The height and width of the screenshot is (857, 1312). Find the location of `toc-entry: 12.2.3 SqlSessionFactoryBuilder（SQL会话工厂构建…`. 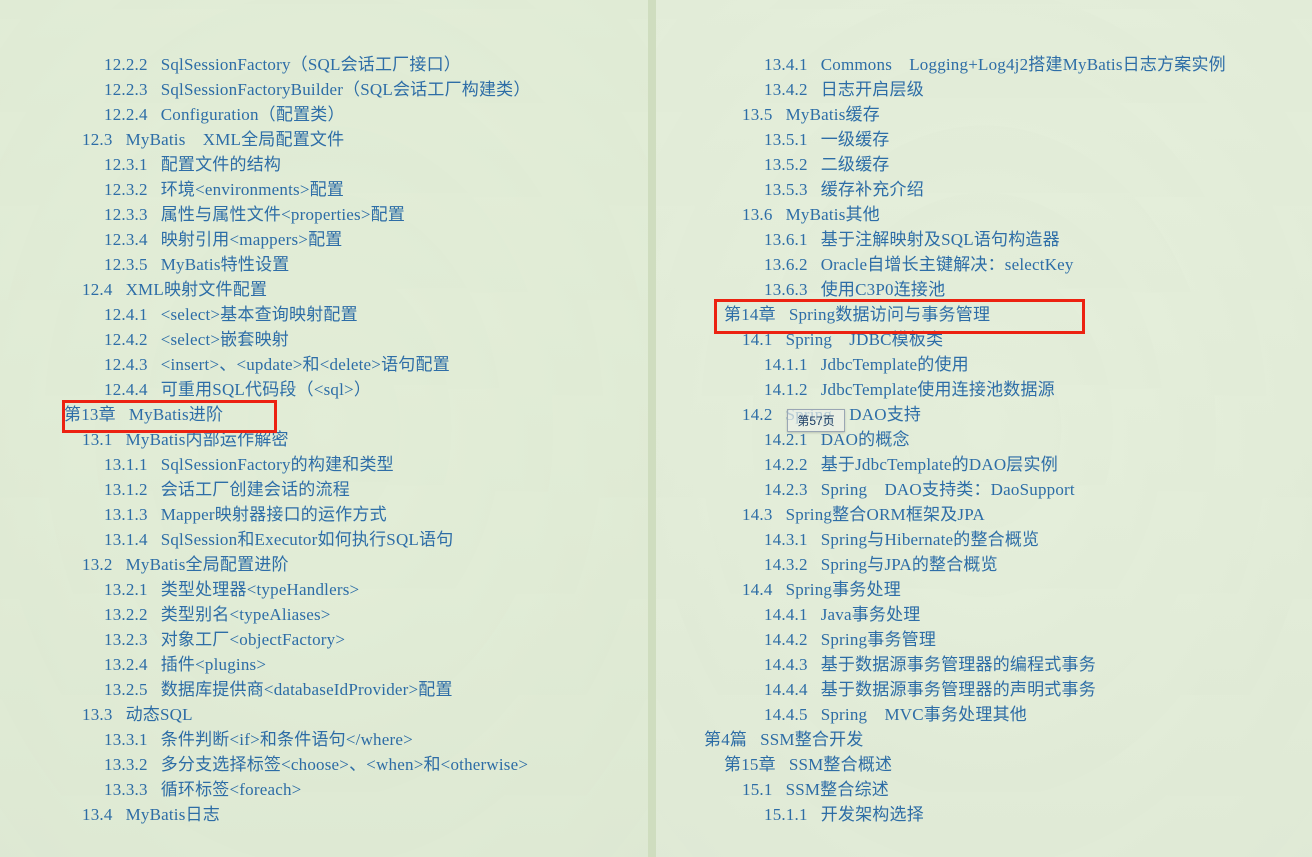

toc-entry: 12.2.3 SqlSessionFactoryBuilder（SQL会话工厂构建… is located at coordinates (324, 89).